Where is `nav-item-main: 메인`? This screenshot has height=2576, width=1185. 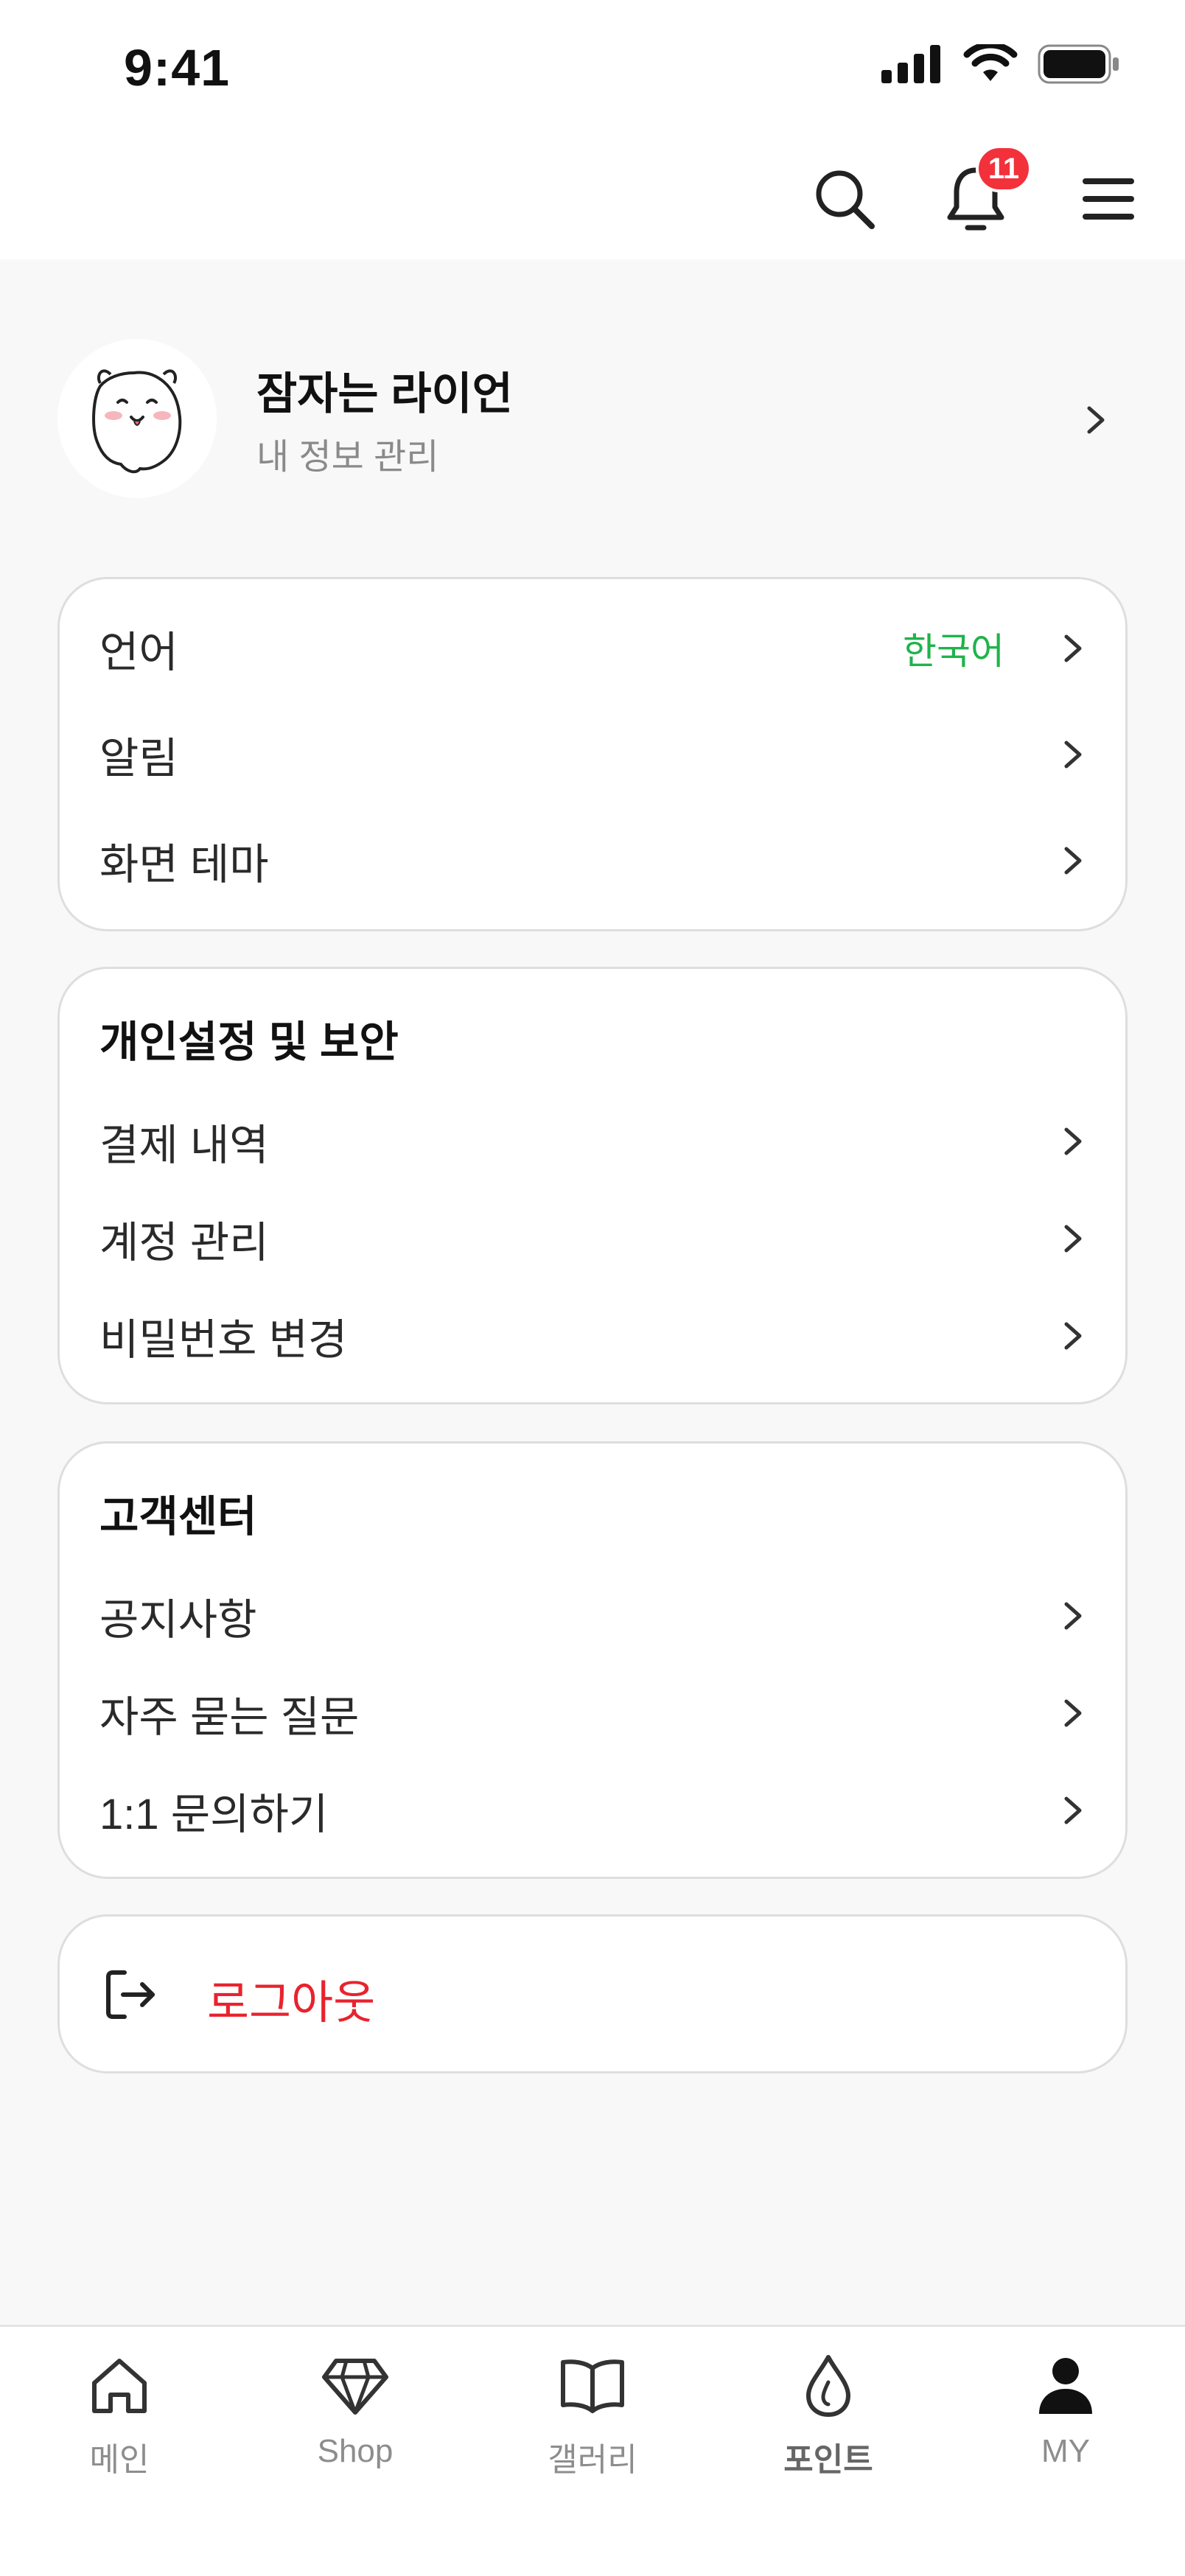 nav-item-main: 메인 is located at coordinates (119, 2422).